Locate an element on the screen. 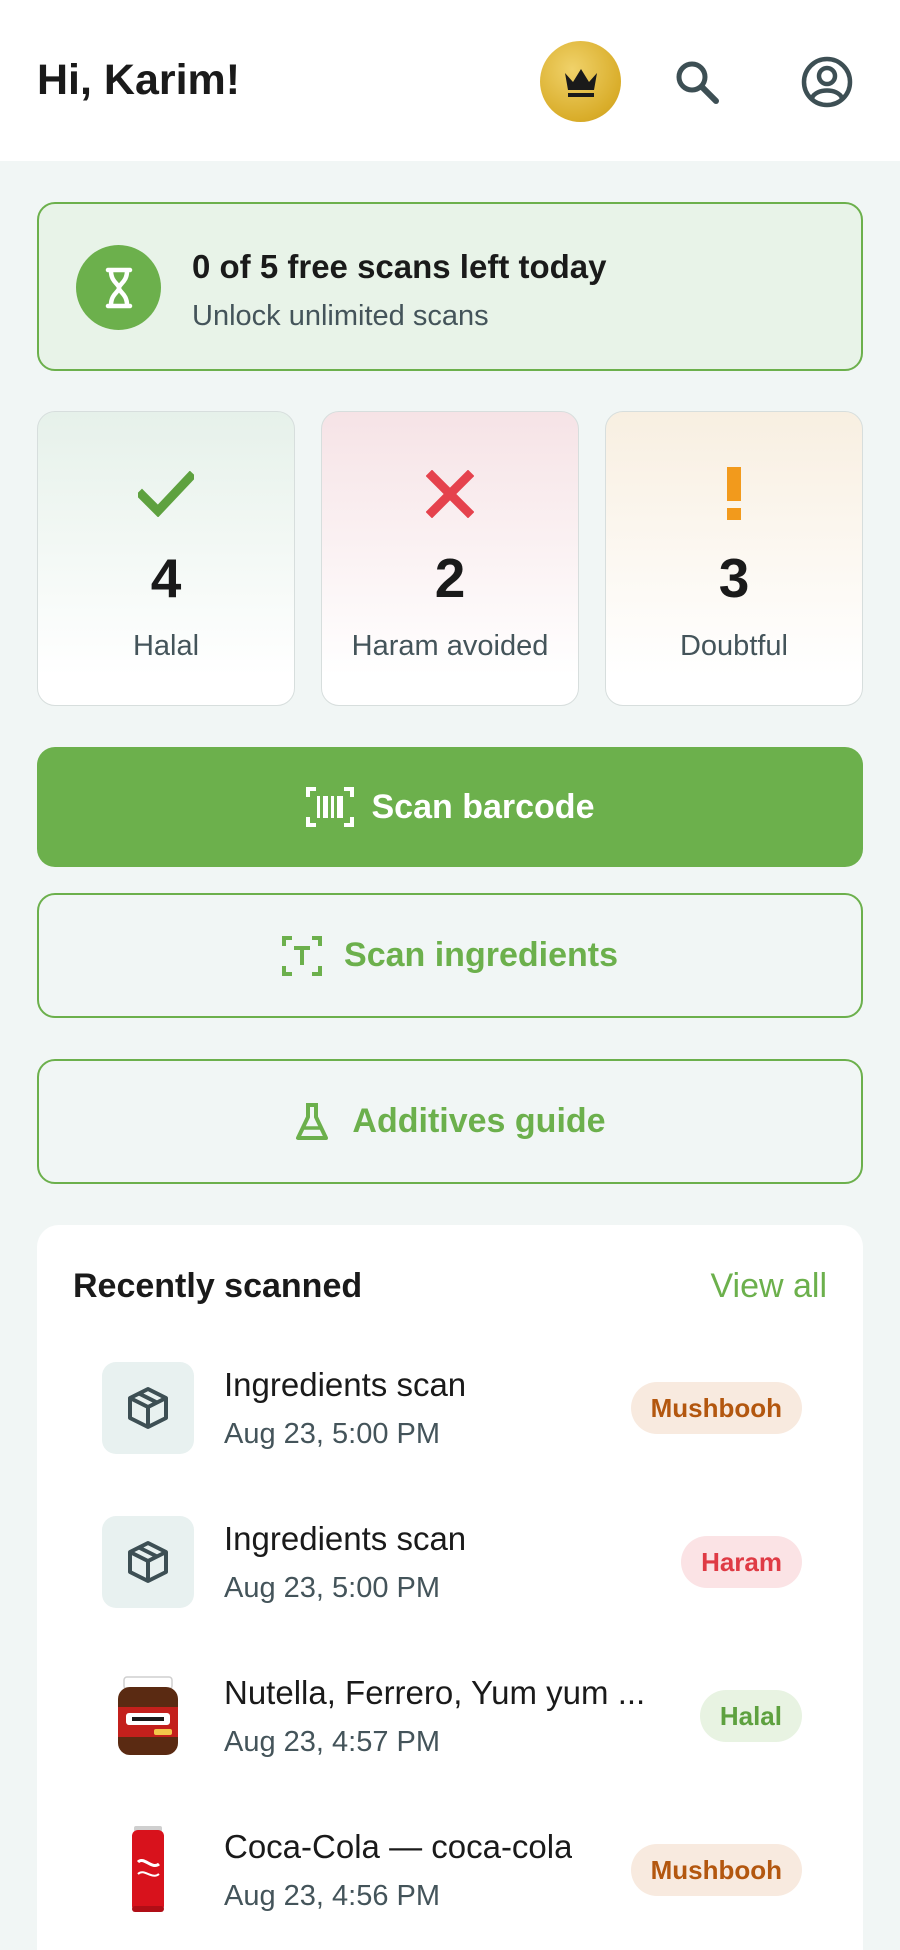 This screenshot has height=1950, width=900. scan-barcode-label: Scan barcode is located at coordinates (483, 806).